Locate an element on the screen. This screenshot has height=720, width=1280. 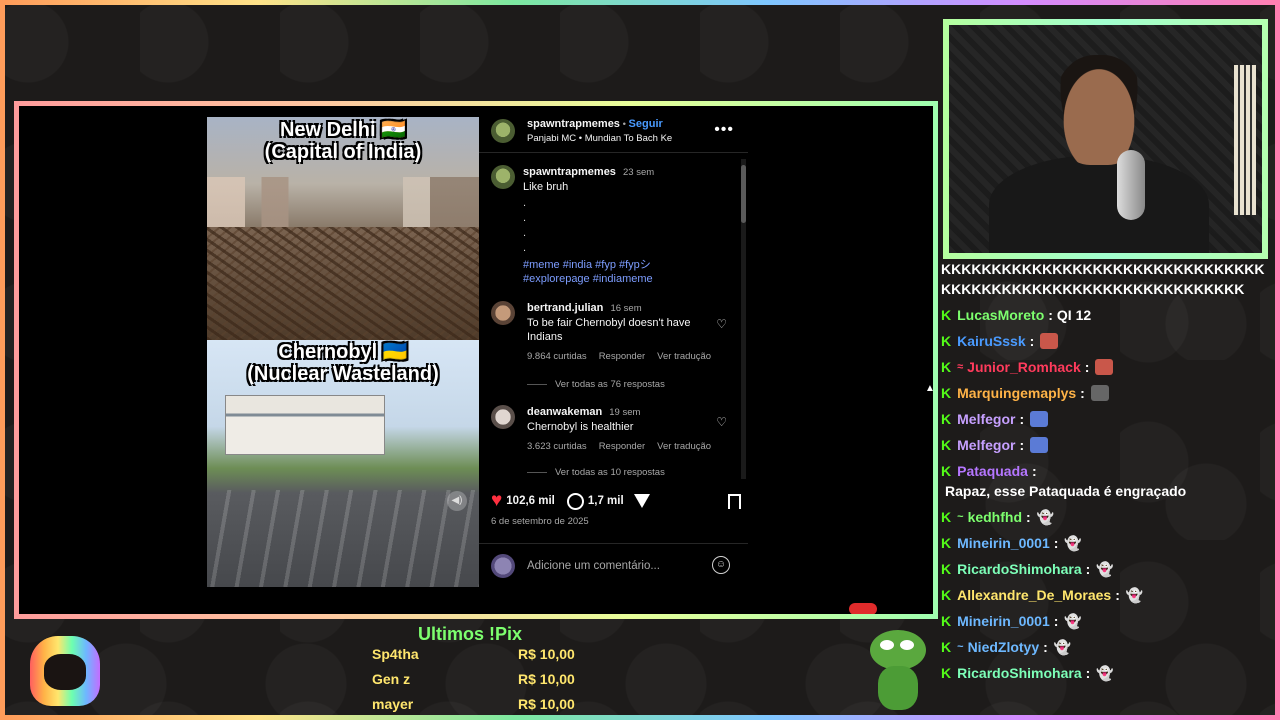
chat-username: Marquingemaplys is located at coordinates (1016, 393).